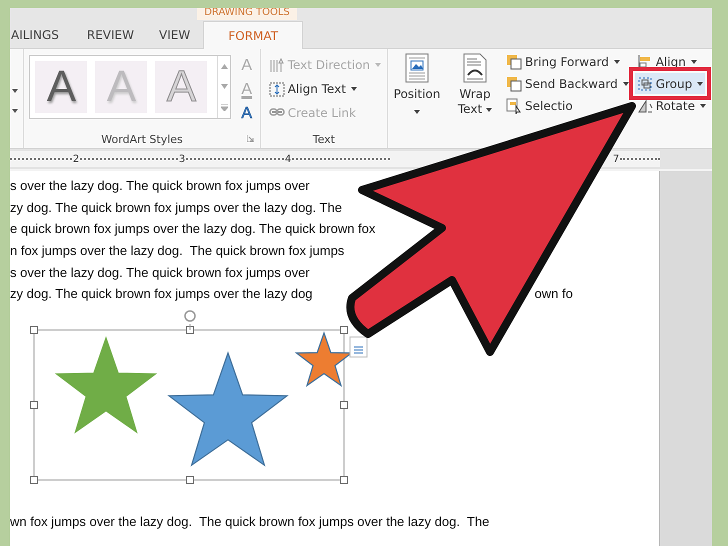 This screenshot has width=728, height=546. I want to click on align-icon, so click(644, 62).